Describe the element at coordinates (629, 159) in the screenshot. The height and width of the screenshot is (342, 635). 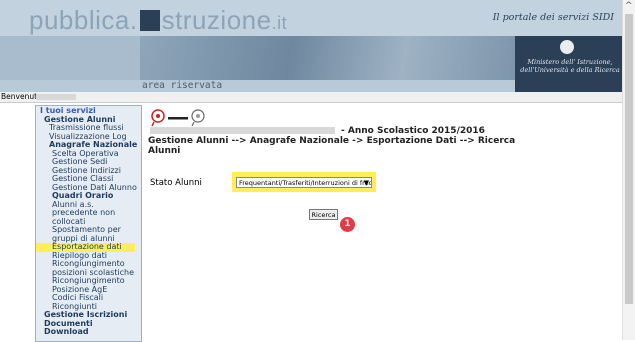
I see `scrollbar-thumb` at that location.